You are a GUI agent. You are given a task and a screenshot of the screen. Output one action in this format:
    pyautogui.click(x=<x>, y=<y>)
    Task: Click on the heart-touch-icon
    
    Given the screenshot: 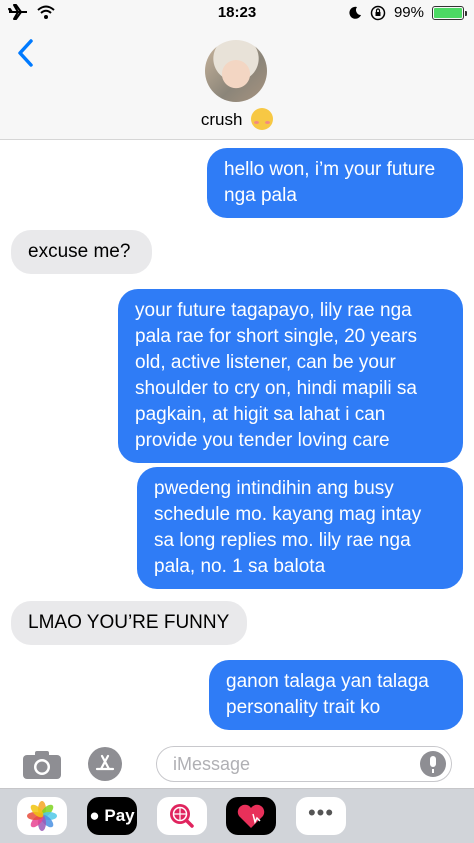 What is the action you would take?
    pyautogui.click(x=251, y=816)
    